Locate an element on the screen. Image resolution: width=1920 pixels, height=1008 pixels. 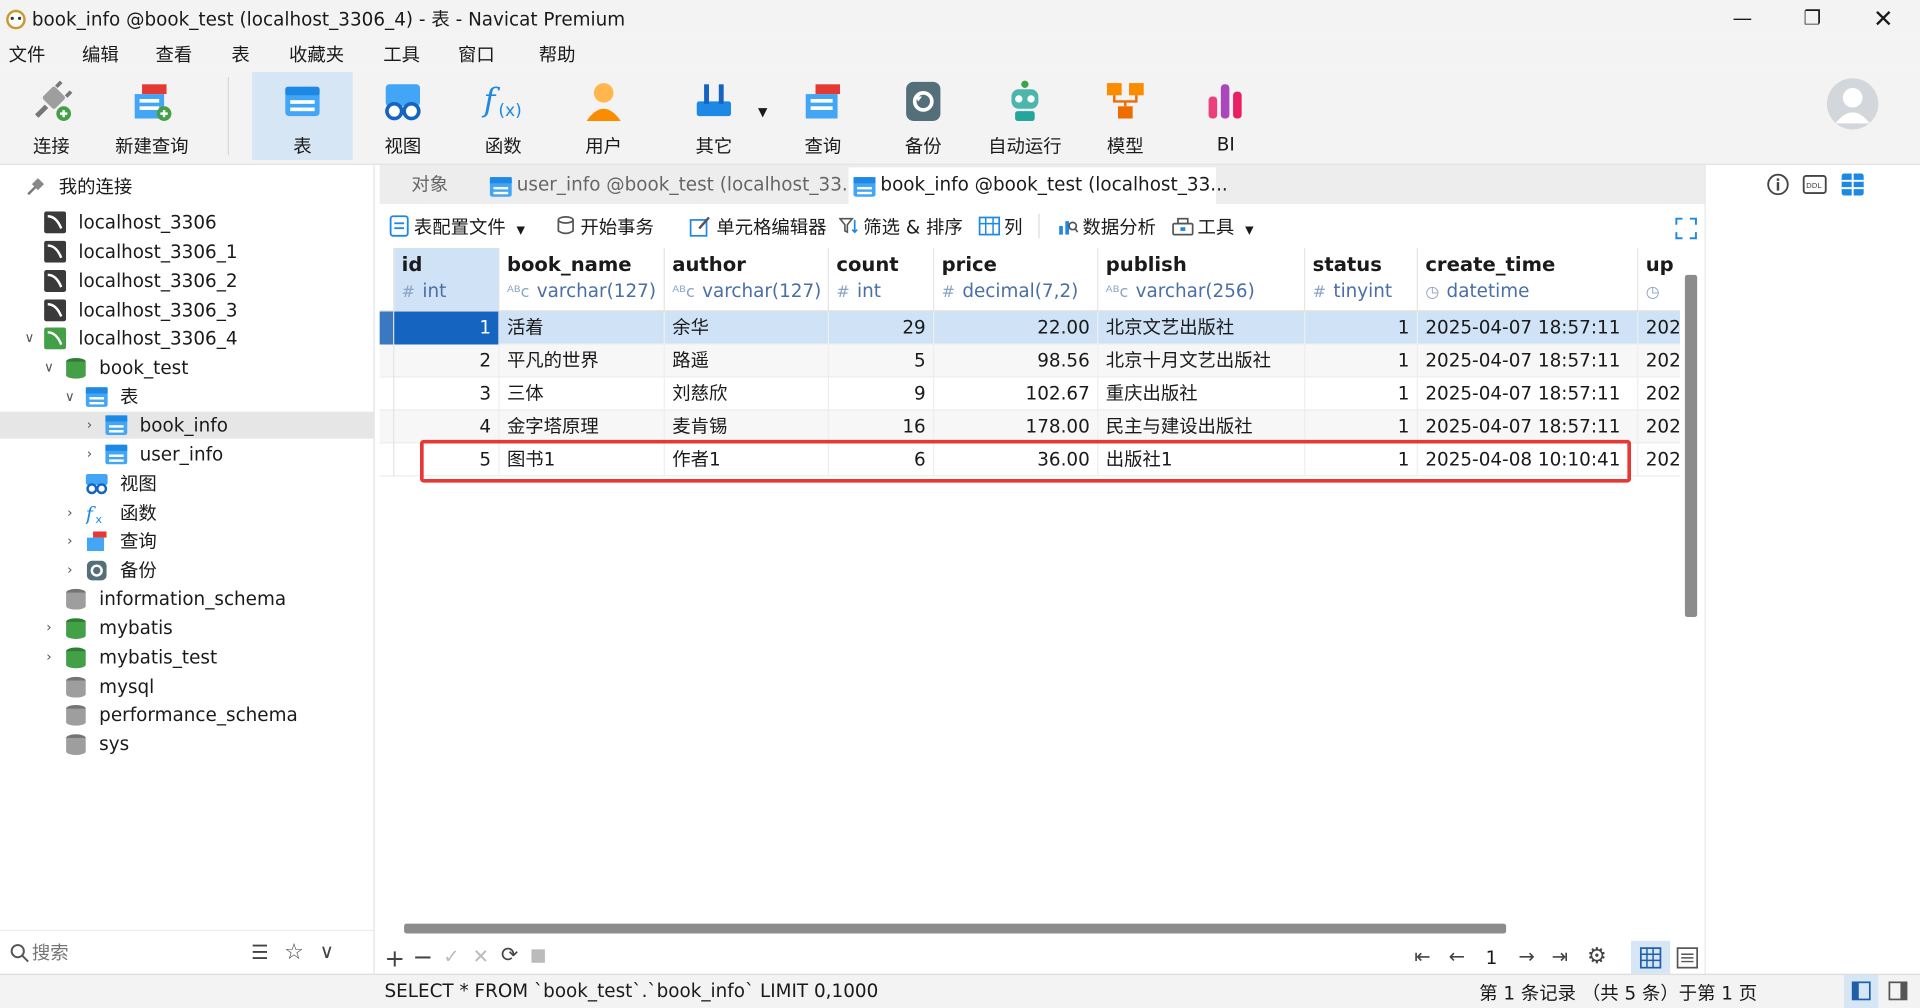
toolbar-backup-button: 备份 is located at coordinates (923, 116).